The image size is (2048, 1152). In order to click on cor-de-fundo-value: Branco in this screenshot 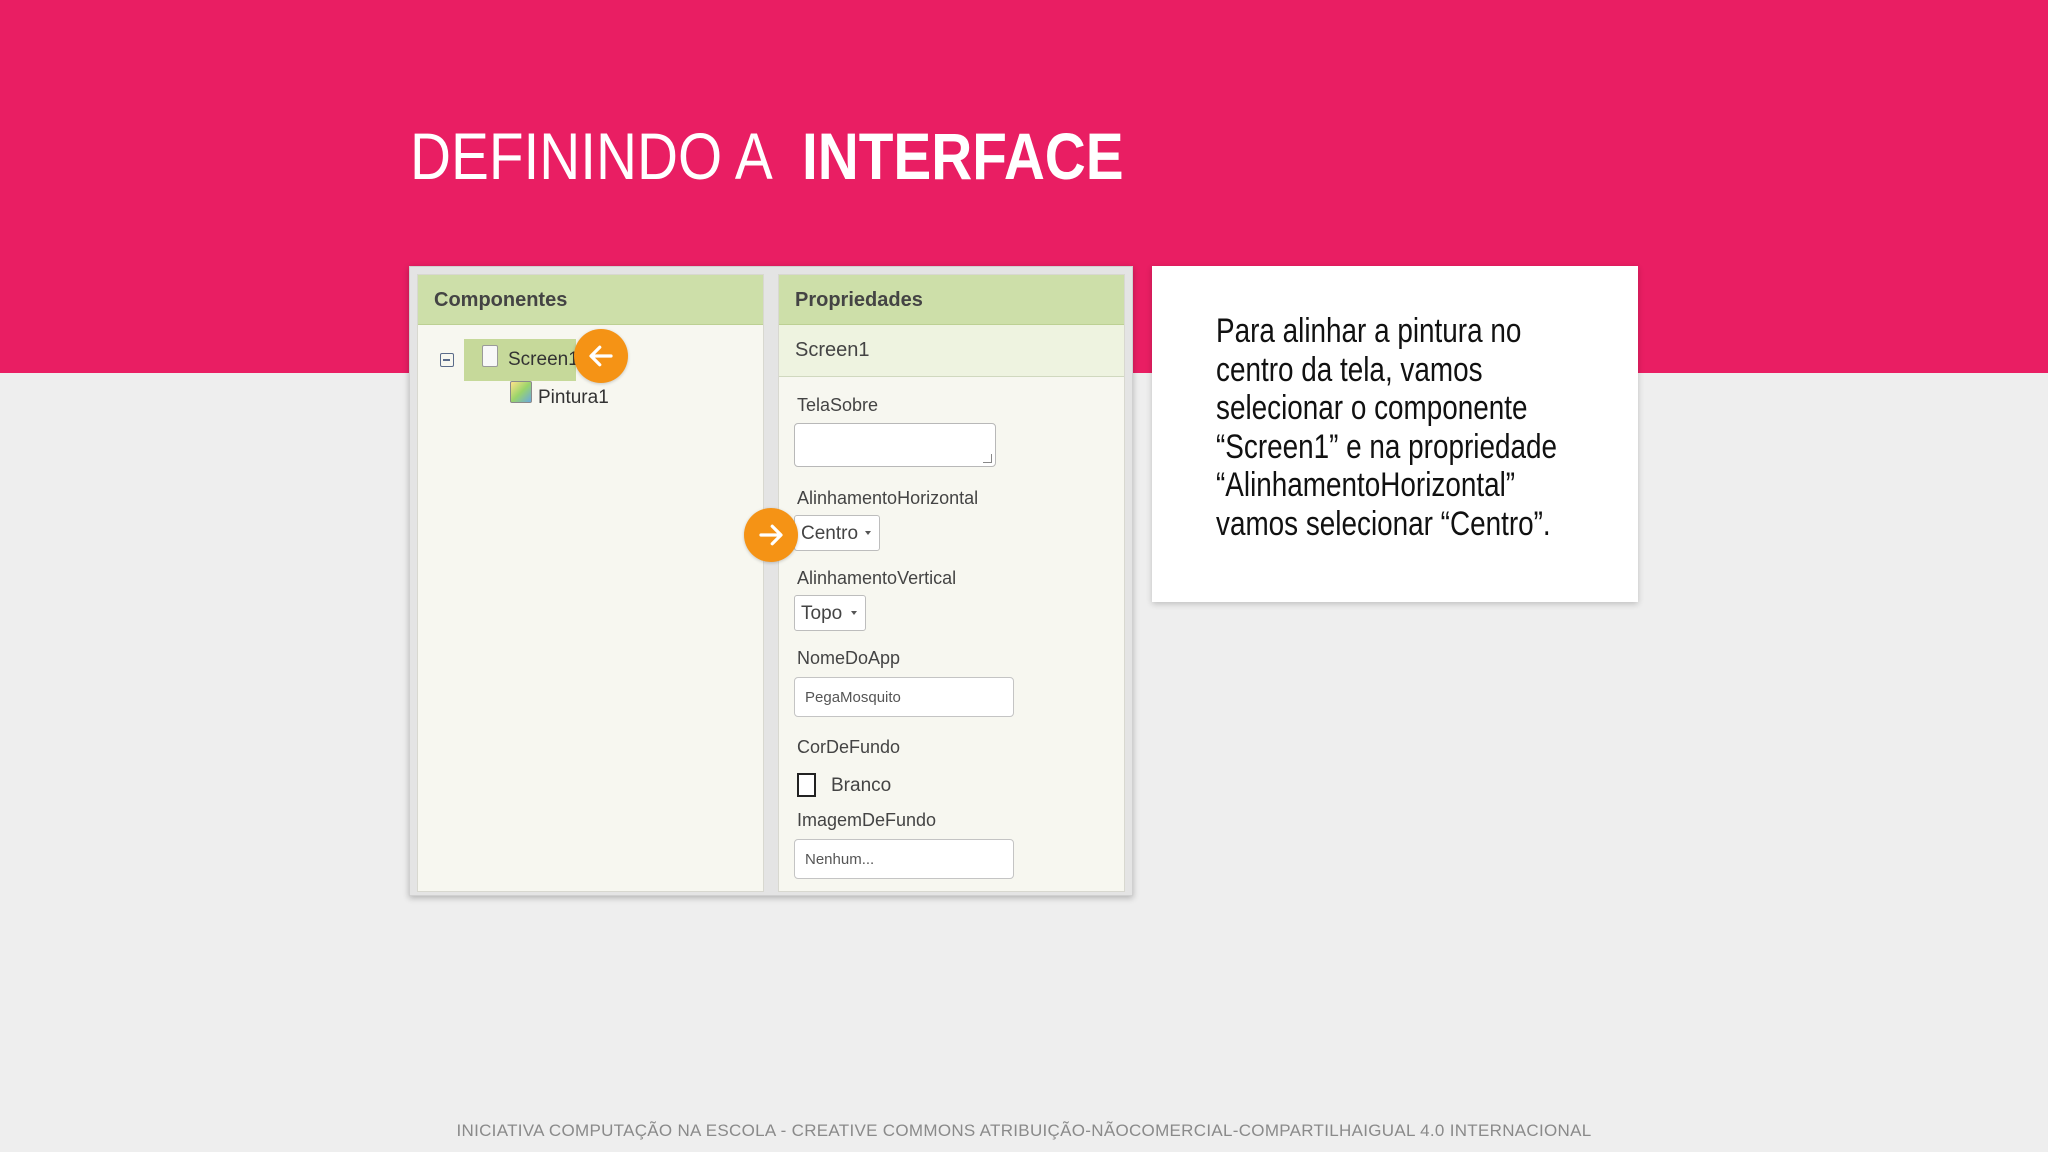, I will do `click(861, 786)`.